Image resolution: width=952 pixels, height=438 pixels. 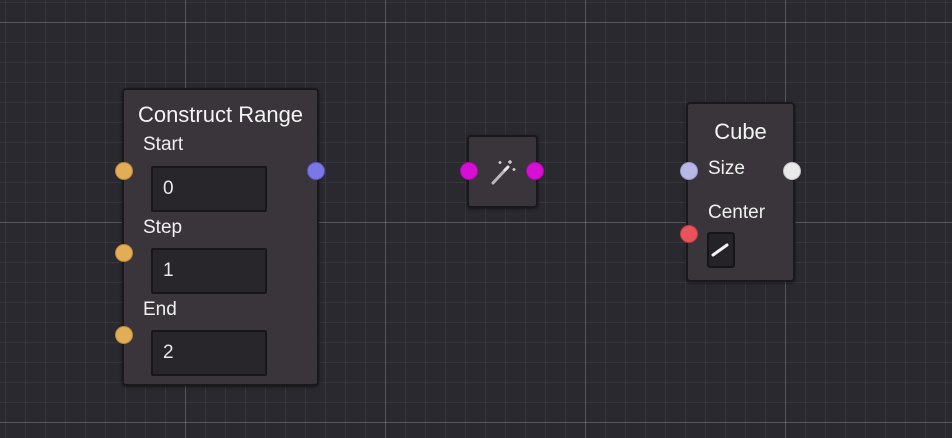 I want to click on step-input-port, so click(x=124, y=253).